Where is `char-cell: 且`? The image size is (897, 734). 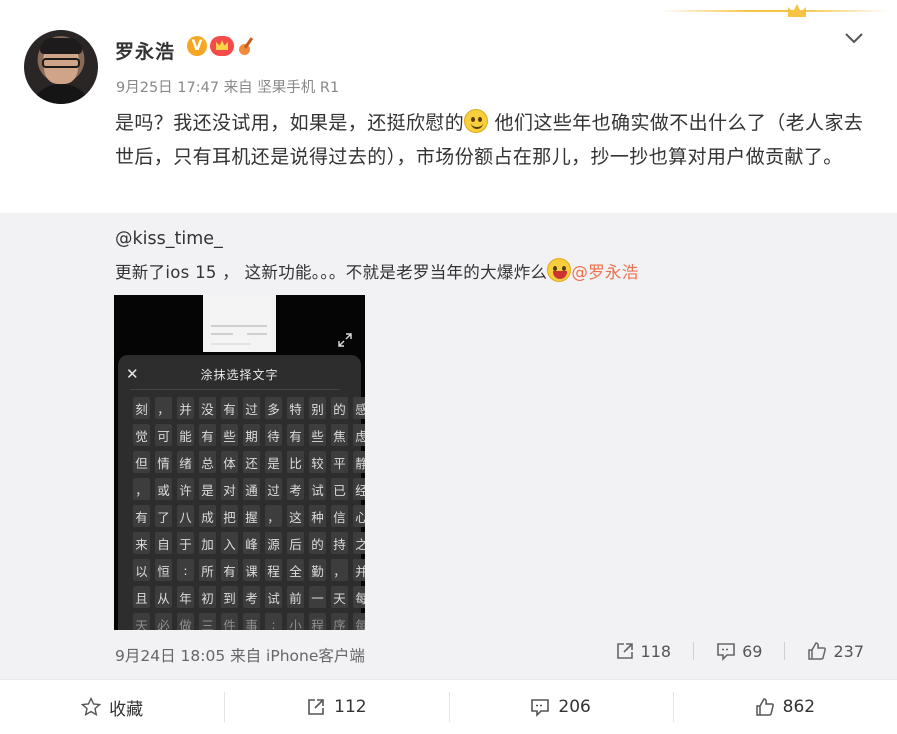
char-cell: 且 is located at coordinates (141, 597).